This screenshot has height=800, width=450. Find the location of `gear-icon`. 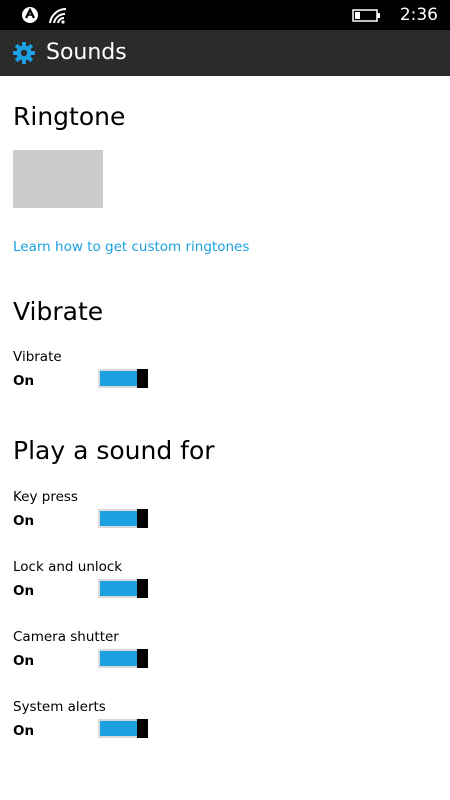

gear-icon is located at coordinates (24, 53).